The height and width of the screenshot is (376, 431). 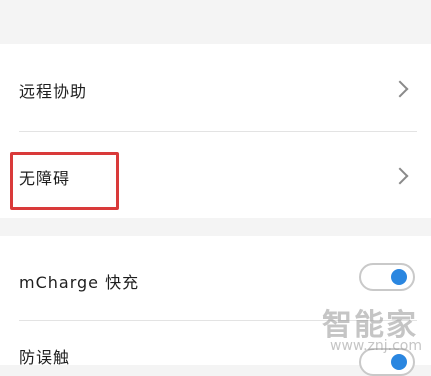 I want to click on watermark-url: www.znj.com, so click(x=376, y=346).